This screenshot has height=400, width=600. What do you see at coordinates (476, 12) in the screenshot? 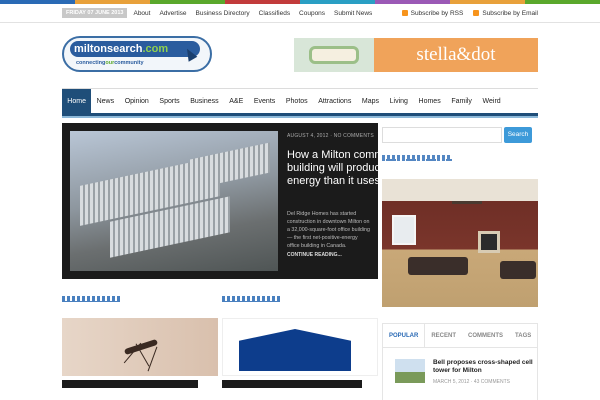
I see `rss-email-icon` at bounding box center [476, 12].